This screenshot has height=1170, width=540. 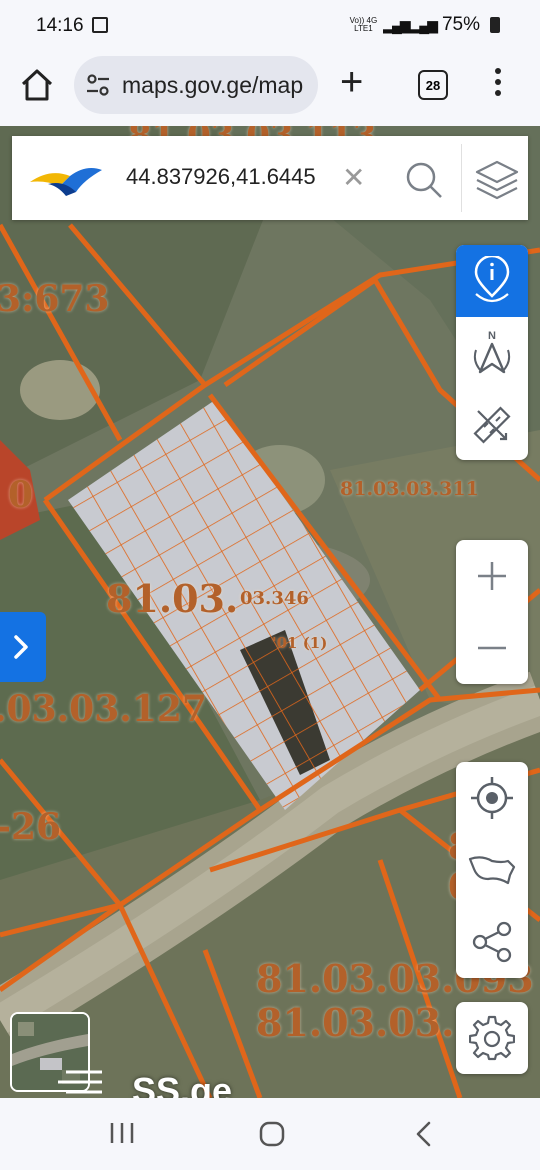 I want to click on chevron-right-icon, so click(x=21, y=647).